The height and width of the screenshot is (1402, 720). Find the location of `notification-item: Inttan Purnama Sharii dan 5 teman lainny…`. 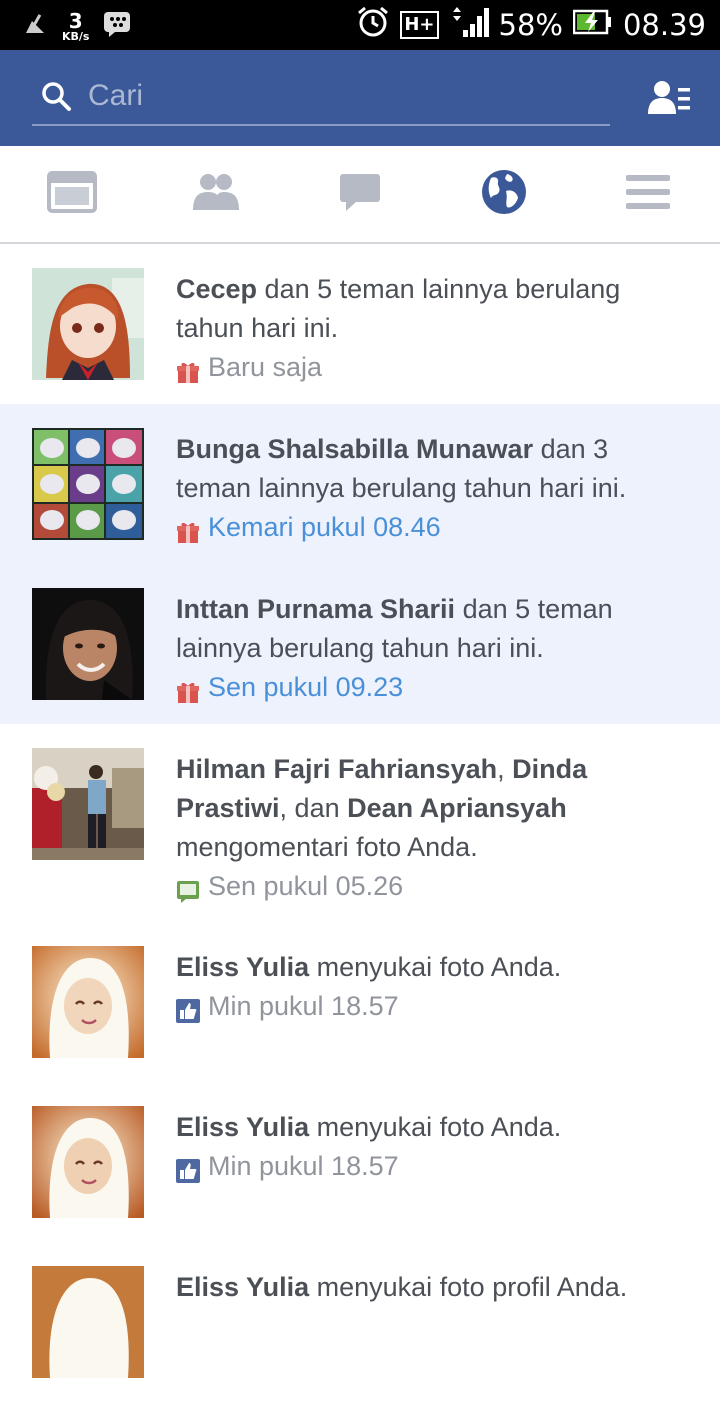

notification-item: Inttan Purnama Sharii dan 5 teman lainny… is located at coordinates (360, 644).